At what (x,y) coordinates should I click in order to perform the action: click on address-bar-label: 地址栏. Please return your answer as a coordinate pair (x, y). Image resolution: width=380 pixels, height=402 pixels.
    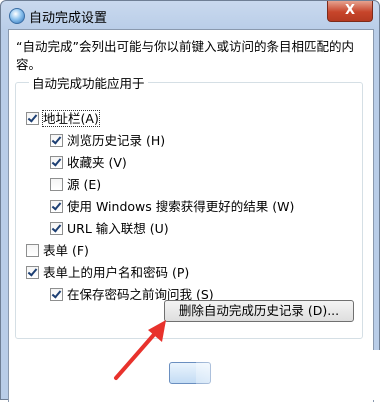
    Looking at the image, I should click on (62, 118).